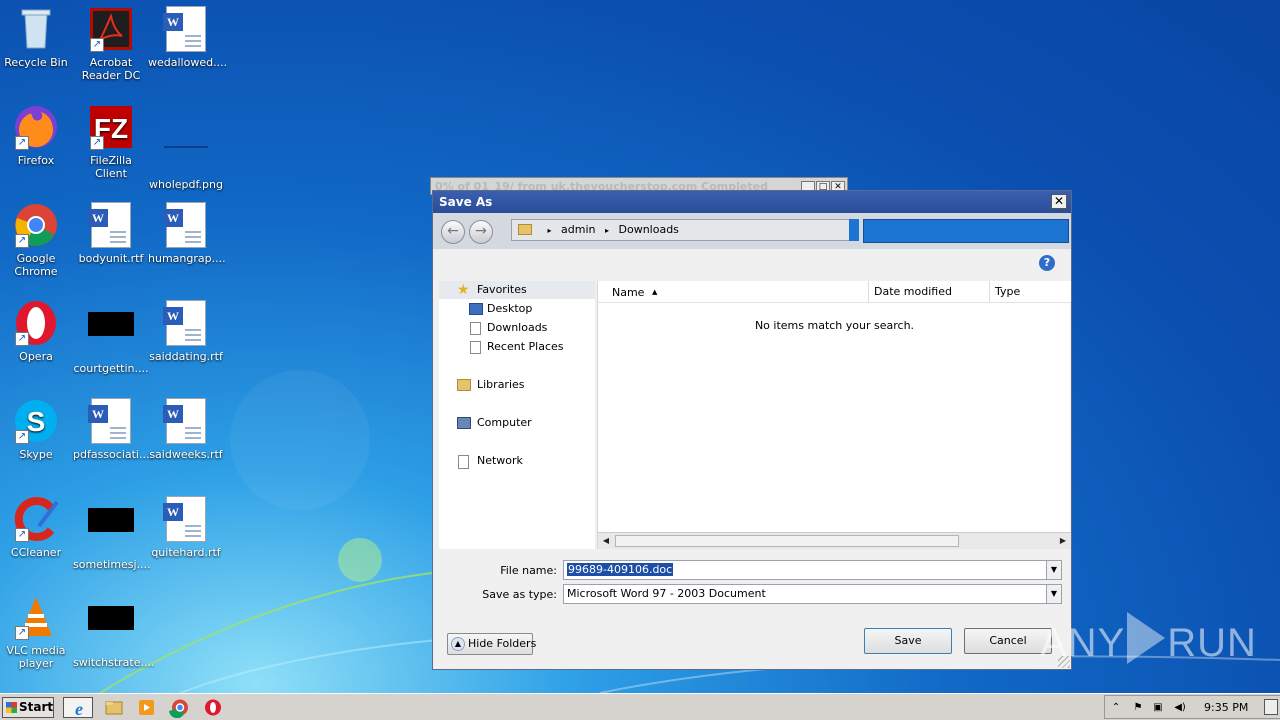 This screenshot has height=720, width=1280. I want to click on file-name-row: File name: 99689-409106.doc ▼, so click(752, 571).